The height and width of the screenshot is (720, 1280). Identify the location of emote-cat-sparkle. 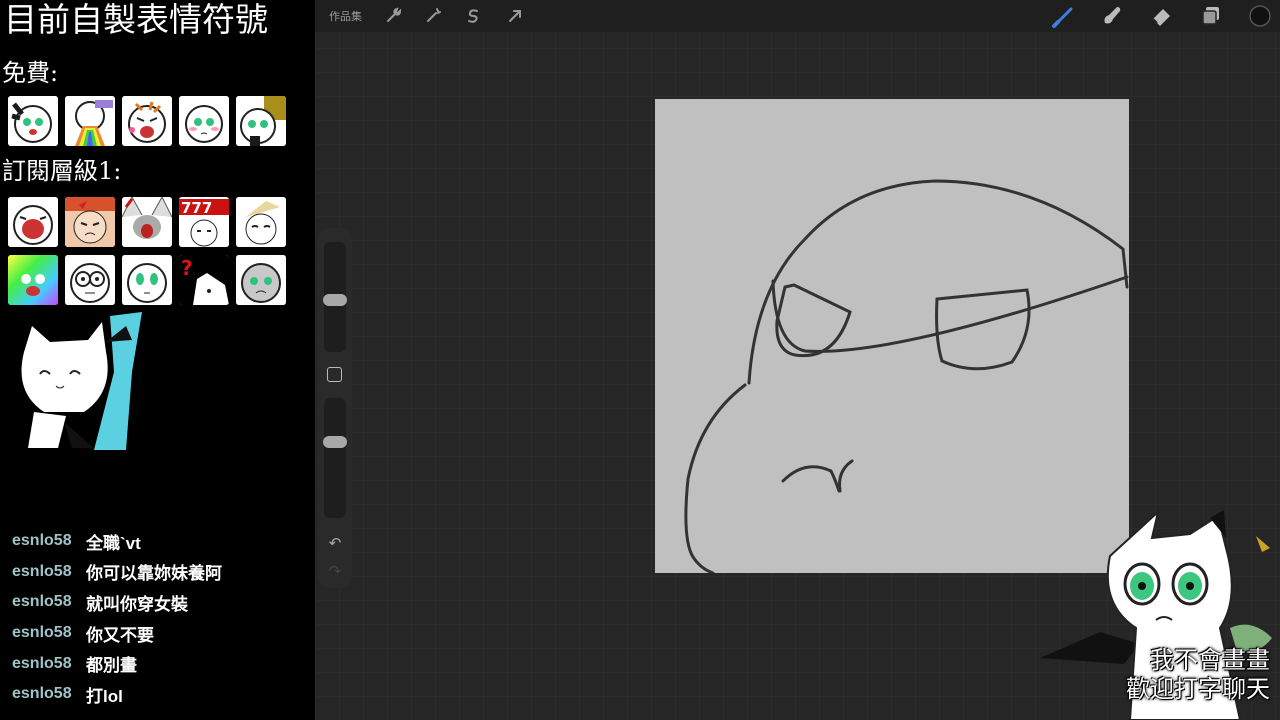
(261, 121).